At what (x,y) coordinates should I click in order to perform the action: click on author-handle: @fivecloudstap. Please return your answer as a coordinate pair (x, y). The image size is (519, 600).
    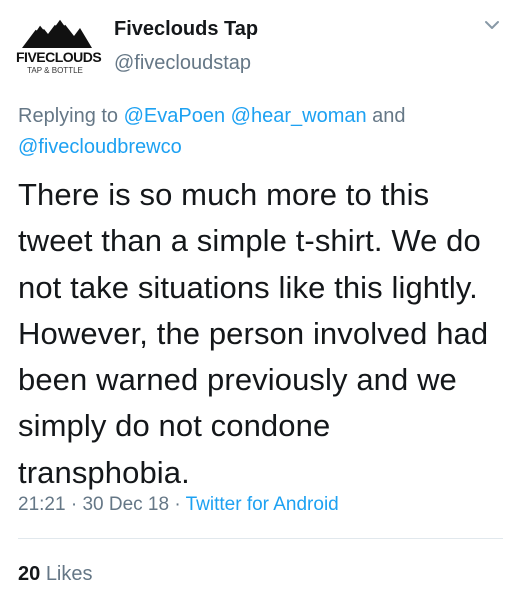
    Looking at the image, I should click on (182, 63).